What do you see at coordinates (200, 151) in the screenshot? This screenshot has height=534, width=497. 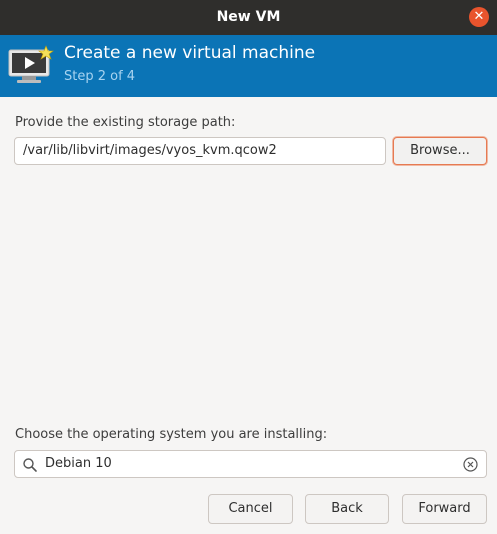 I see `storage-path-input: /var/lib/libvirt/images/vyos_kvm.qcow2` at bounding box center [200, 151].